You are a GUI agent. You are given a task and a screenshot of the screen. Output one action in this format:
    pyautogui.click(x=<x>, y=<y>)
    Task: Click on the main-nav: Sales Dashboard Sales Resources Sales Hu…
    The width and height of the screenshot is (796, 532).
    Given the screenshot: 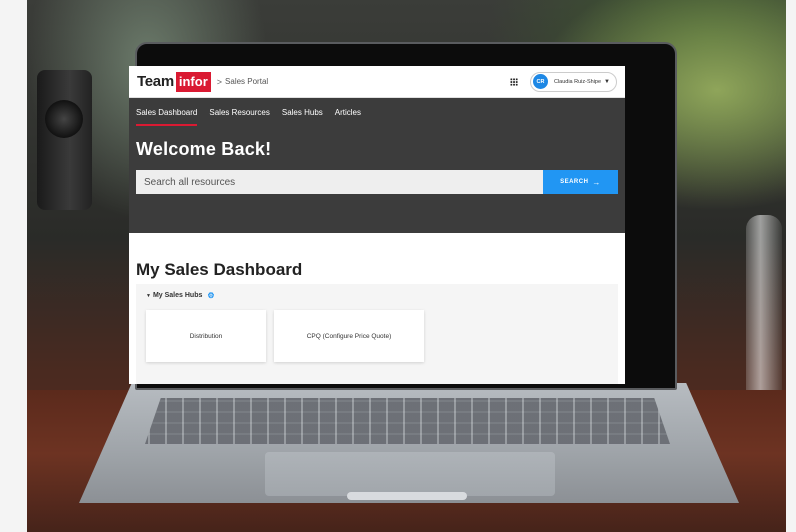 What is the action you would take?
    pyautogui.click(x=377, y=112)
    